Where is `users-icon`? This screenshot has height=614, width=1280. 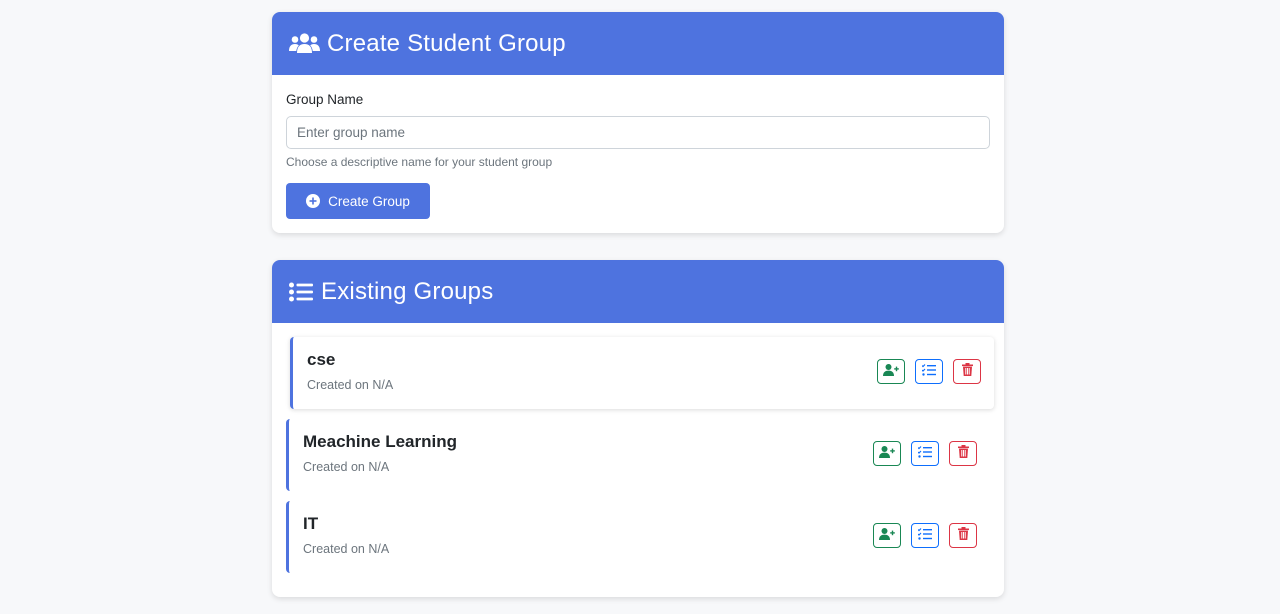 users-icon is located at coordinates (305, 44).